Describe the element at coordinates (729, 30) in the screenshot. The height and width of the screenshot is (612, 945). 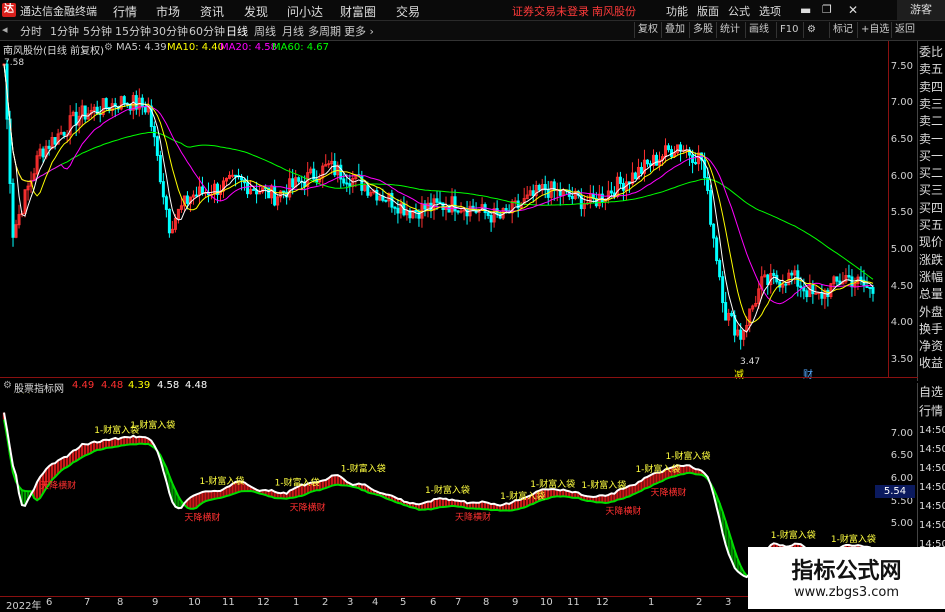
I see `stats-button: 统计` at that location.